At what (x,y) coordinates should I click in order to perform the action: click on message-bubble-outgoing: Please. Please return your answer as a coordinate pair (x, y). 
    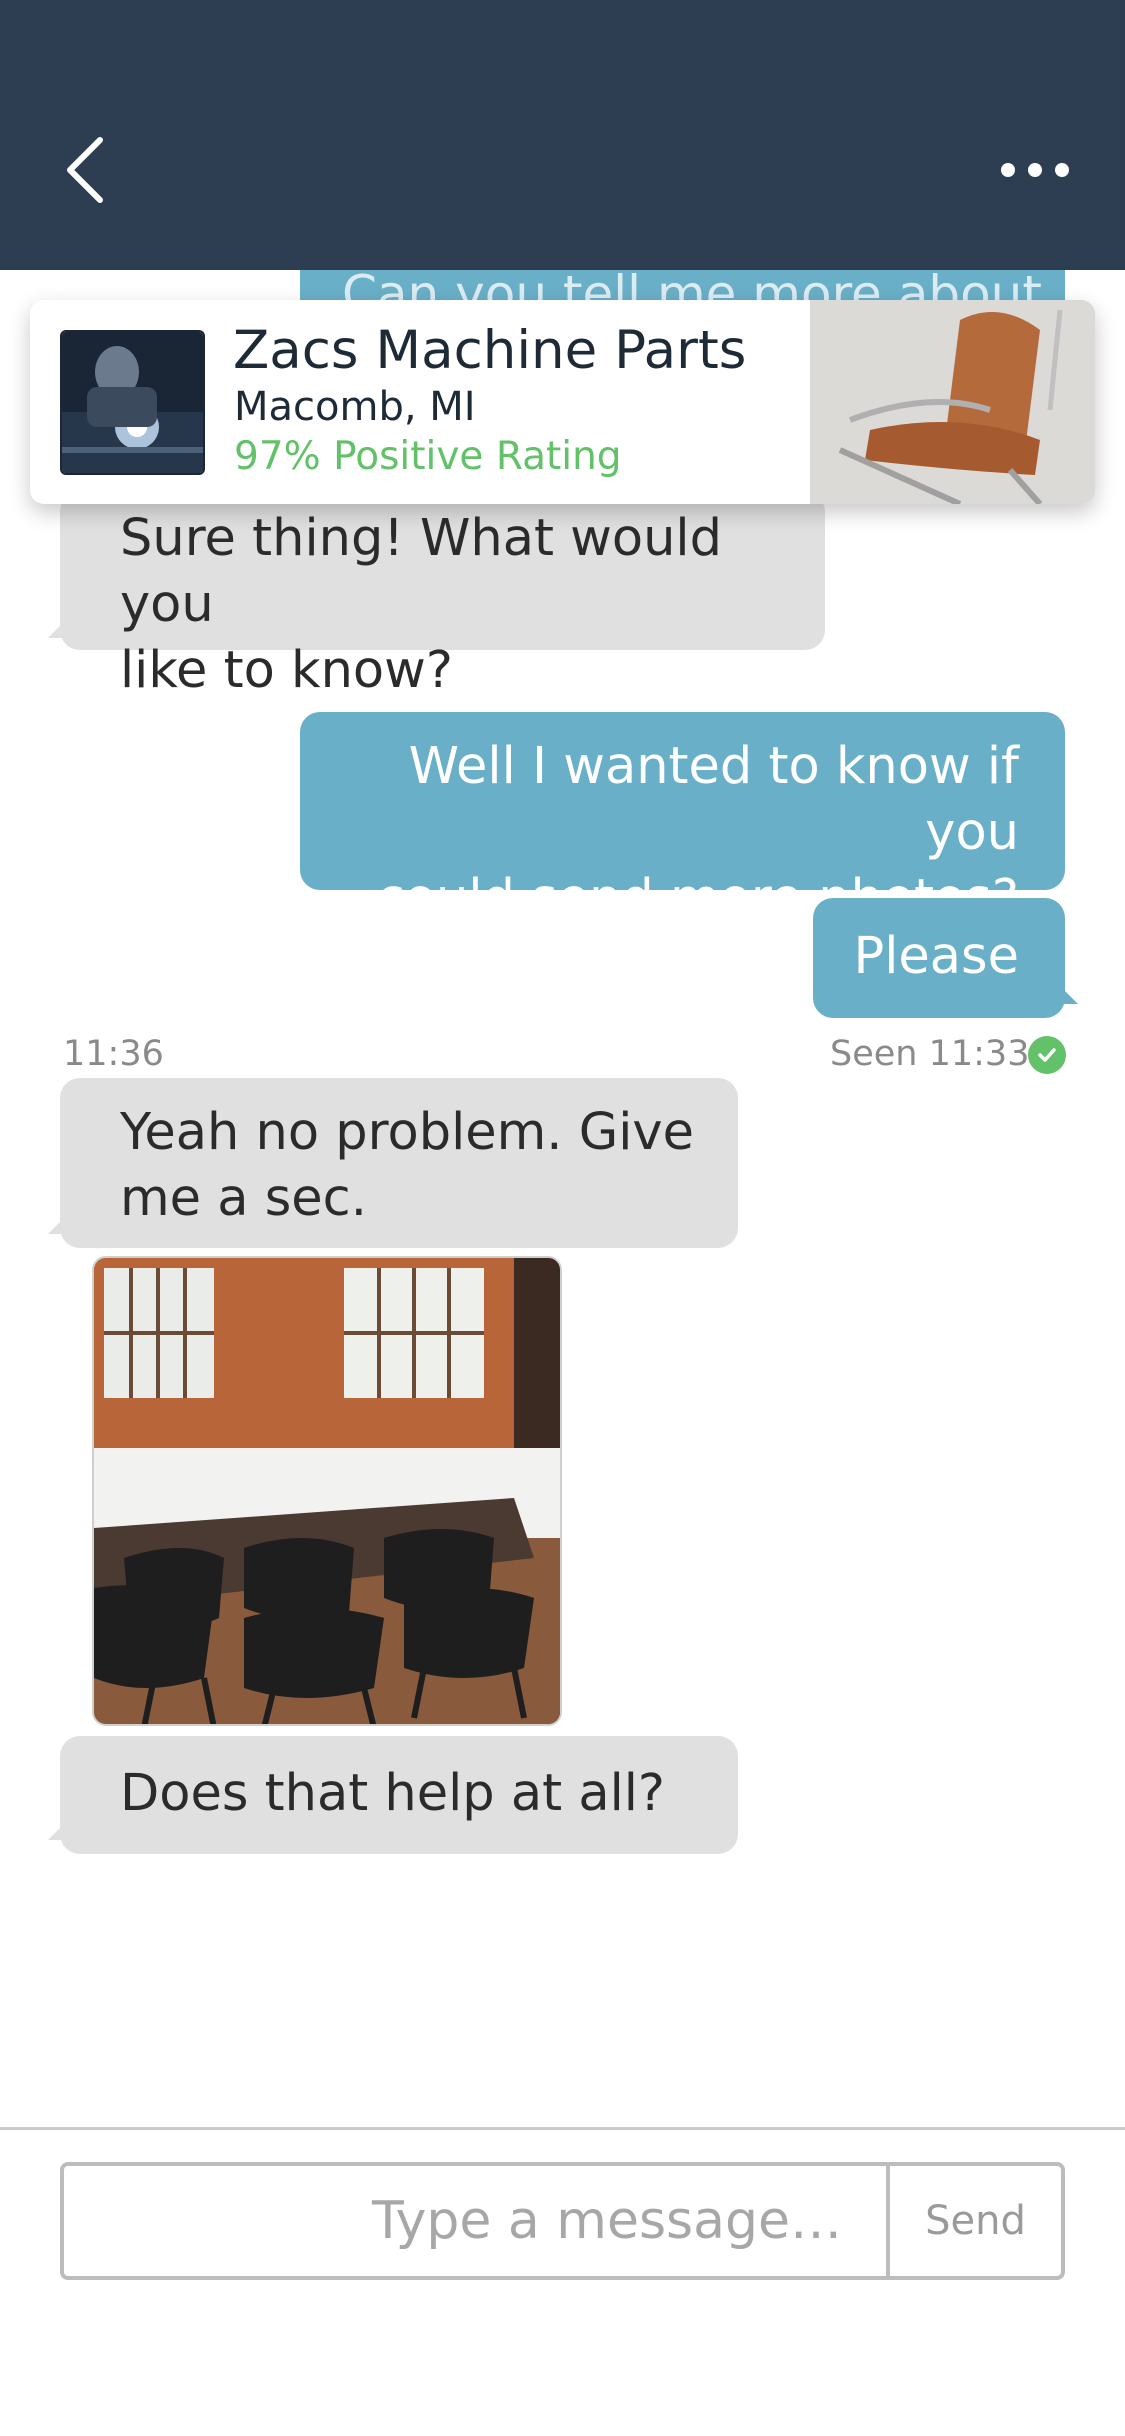
    Looking at the image, I should click on (939, 958).